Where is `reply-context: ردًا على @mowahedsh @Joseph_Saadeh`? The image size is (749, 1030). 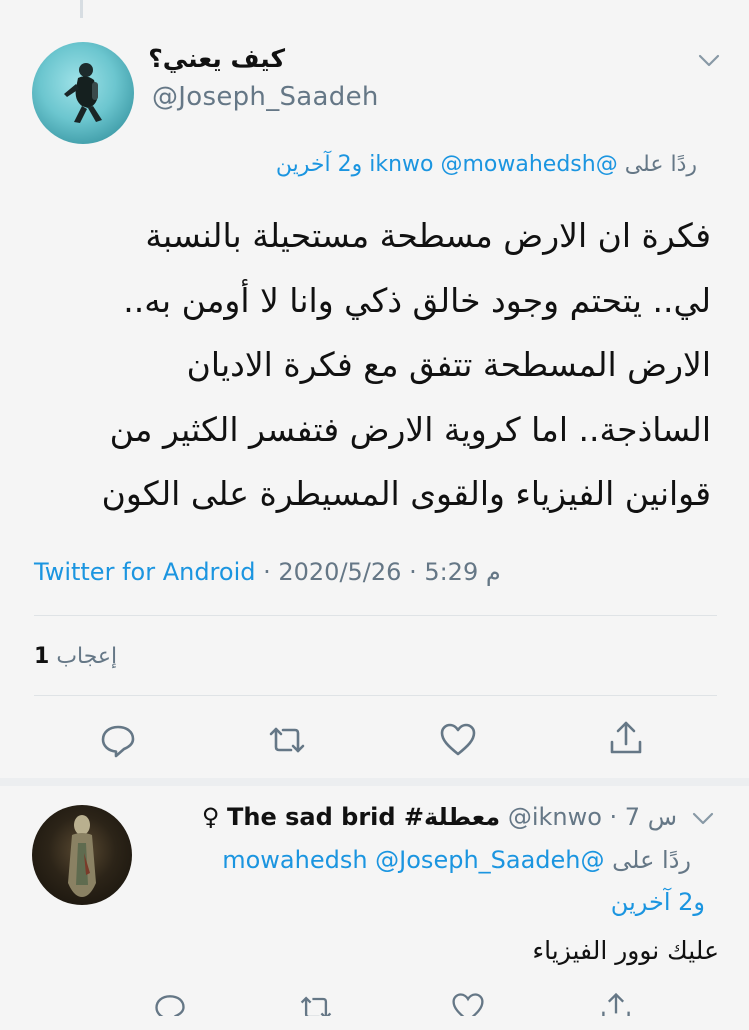
reply-context: ردًا على @mowahedsh @Joseph_Saadeh is located at coordinates (456, 860).